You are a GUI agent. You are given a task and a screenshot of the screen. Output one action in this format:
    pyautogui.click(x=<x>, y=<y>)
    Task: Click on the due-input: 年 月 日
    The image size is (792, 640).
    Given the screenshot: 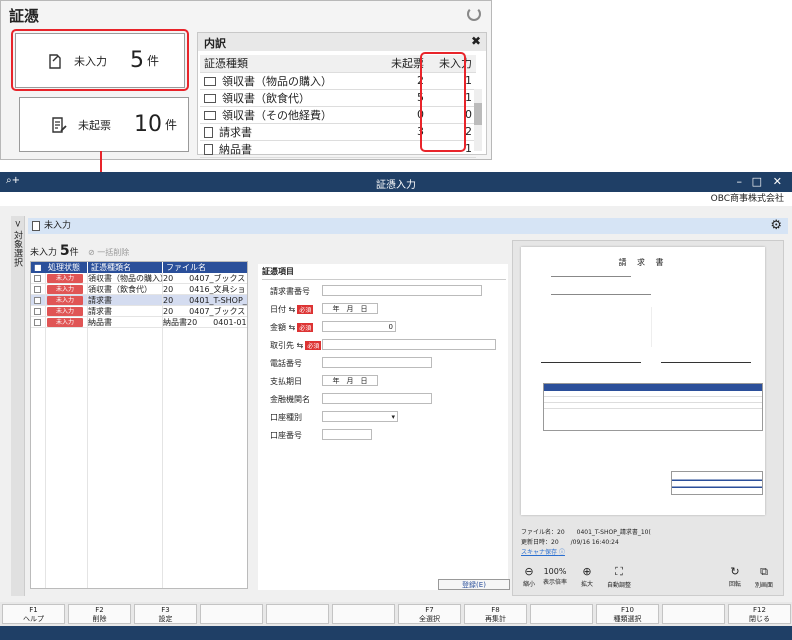 What is the action you would take?
    pyautogui.click(x=350, y=380)
    